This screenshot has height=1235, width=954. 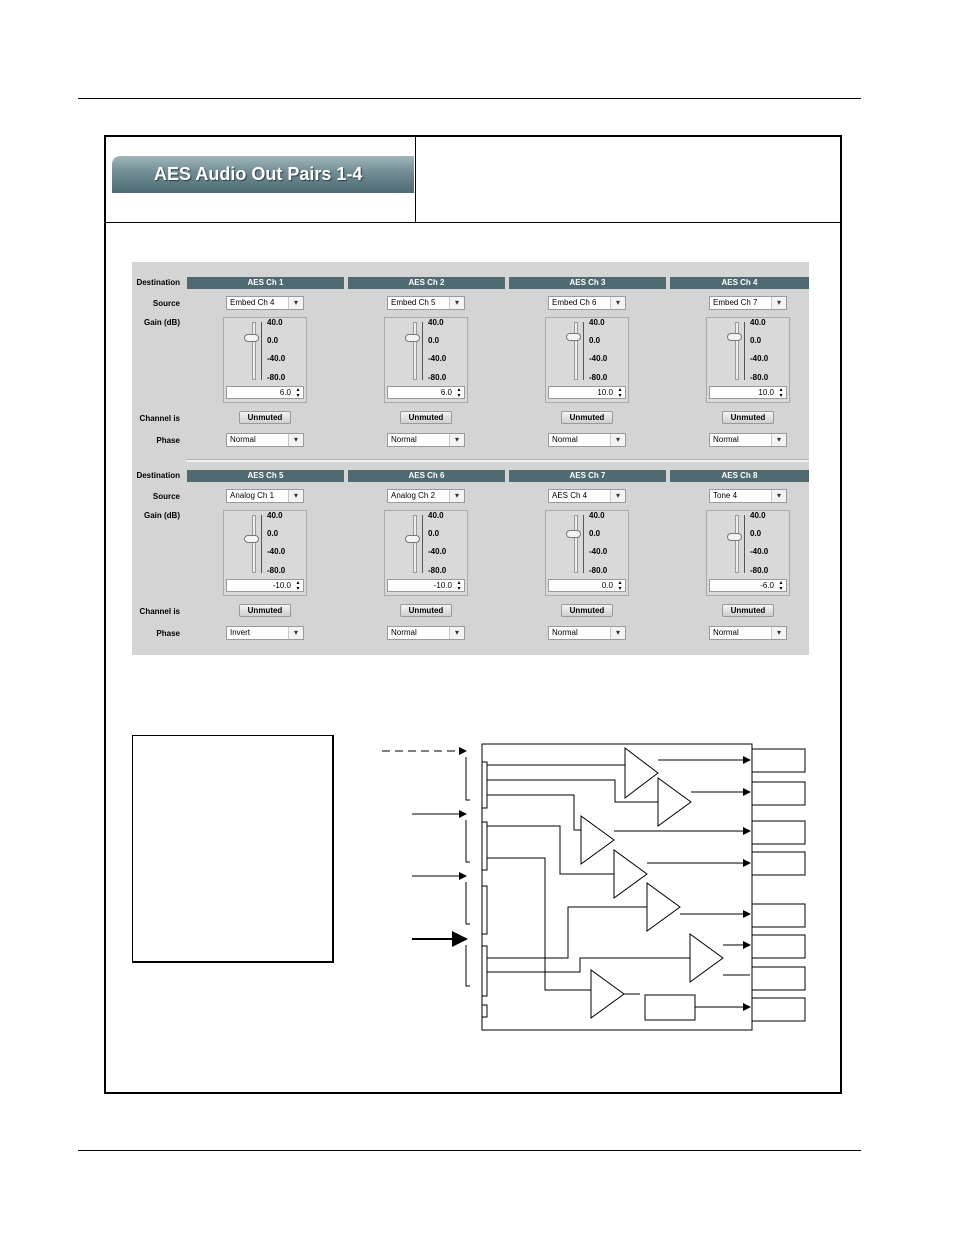 What do you see at coordinates (166, 303) in the screenshot?
I see `label-source: Source` at bounding box center [166, 303].